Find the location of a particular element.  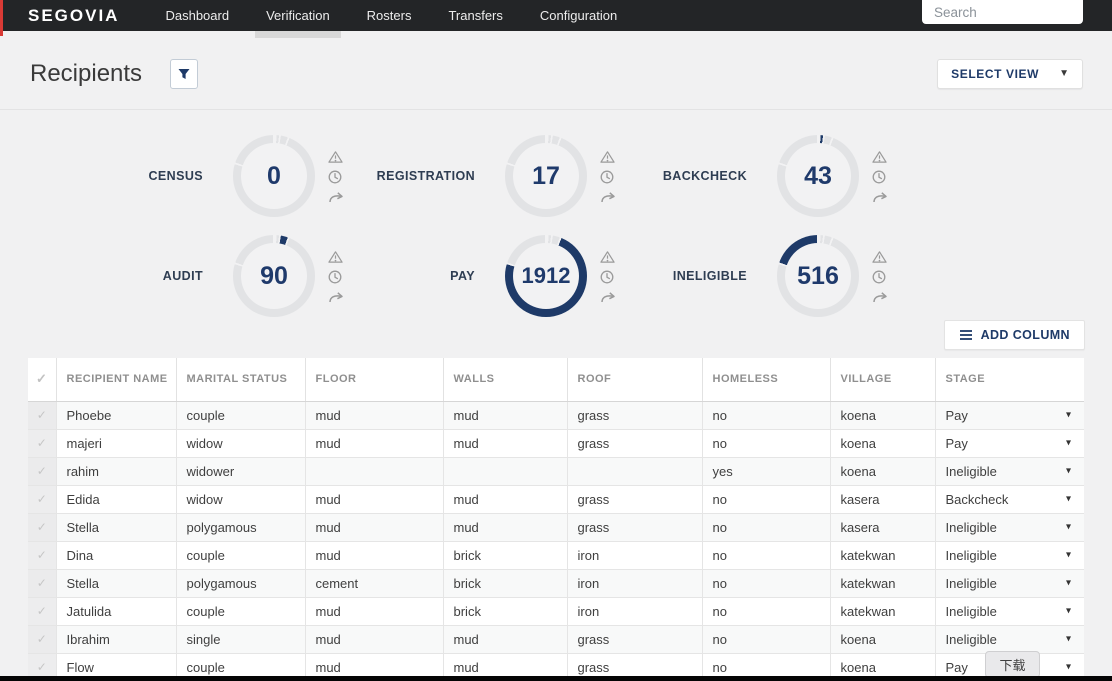

cell-recipient-name: rahim is located at coordinates (115, 471).